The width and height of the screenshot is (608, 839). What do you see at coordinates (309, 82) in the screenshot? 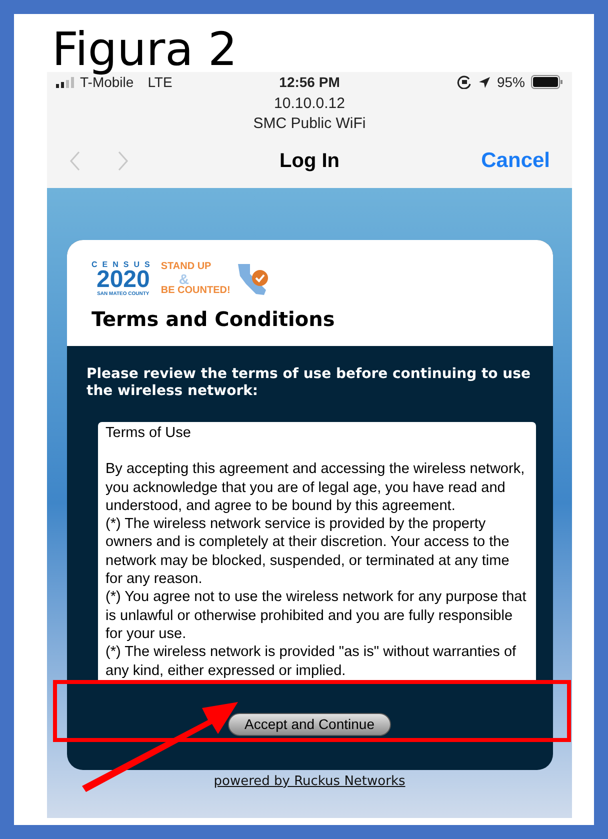
I see `clock-time: 12:56 PM` at bounding box center [309, 82].